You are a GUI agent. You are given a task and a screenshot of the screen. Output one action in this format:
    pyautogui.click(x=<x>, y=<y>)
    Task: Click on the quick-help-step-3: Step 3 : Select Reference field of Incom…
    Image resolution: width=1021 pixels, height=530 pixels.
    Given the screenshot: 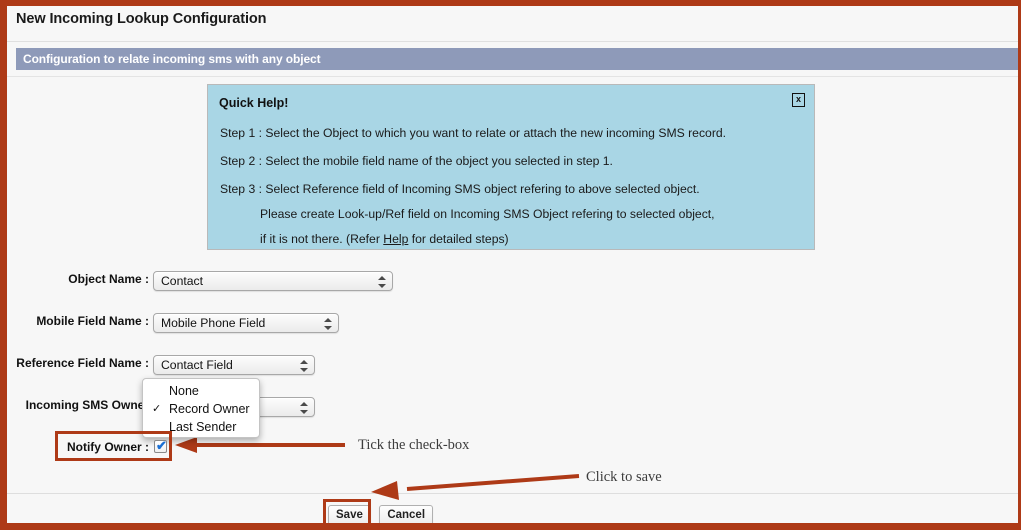 What is the action you would take?
    pyautogui.click(x=460, y=189)
    